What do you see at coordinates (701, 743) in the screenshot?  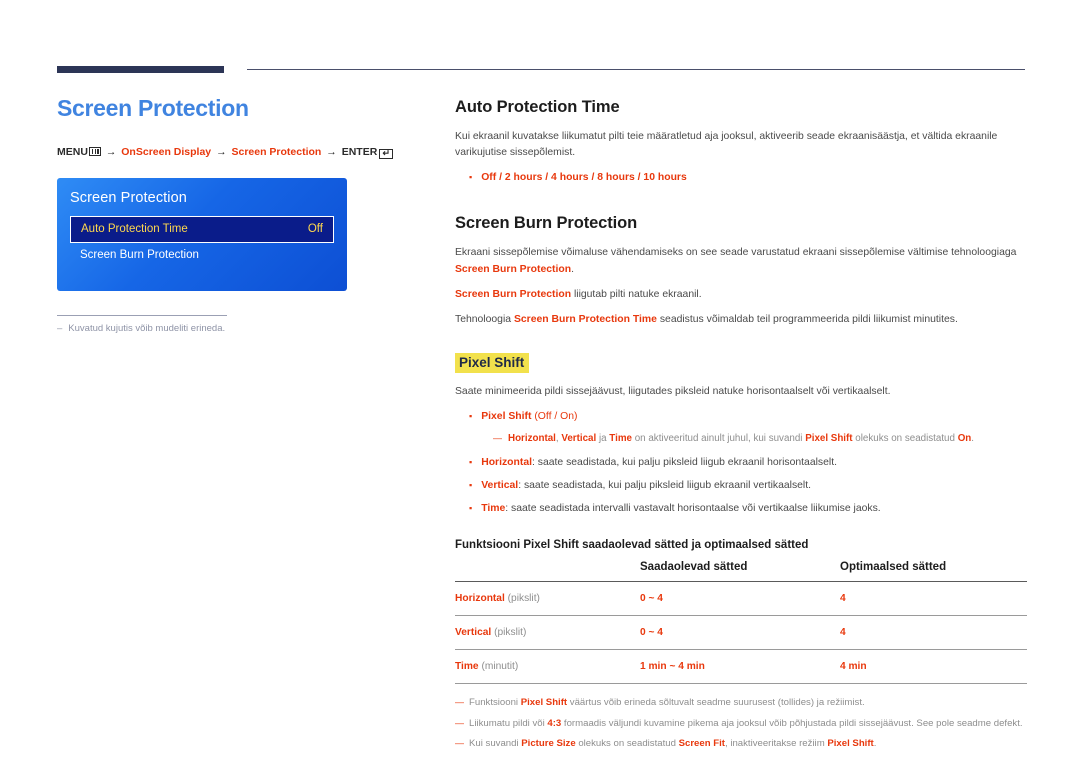 I see `fn-term-2: Screen Fit` at bounding box center [701, 743].